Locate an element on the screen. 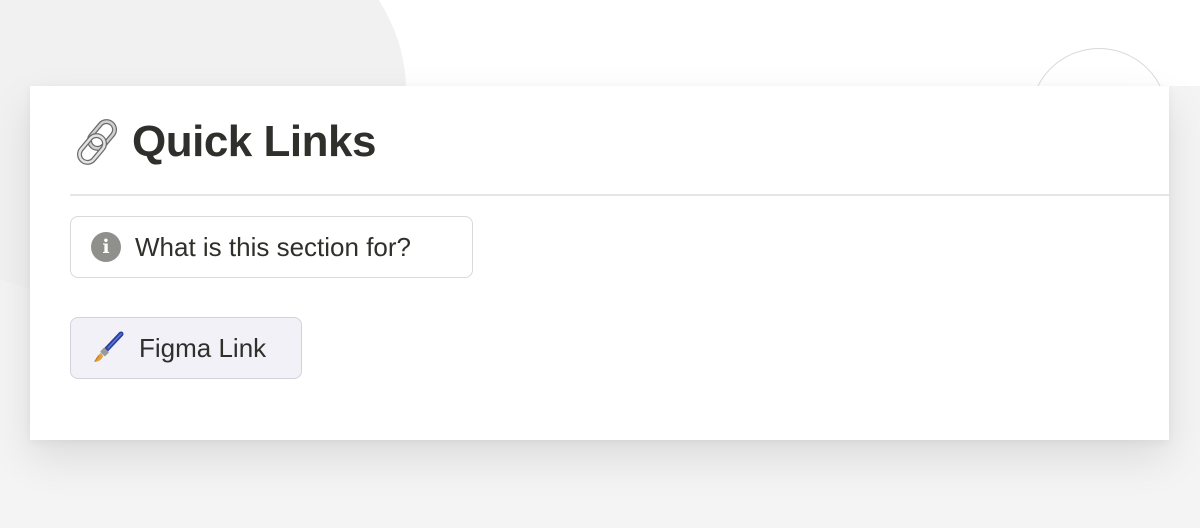 The image size is (1200, 528). section-title: Quick Links is located at coordinates (254, 141).